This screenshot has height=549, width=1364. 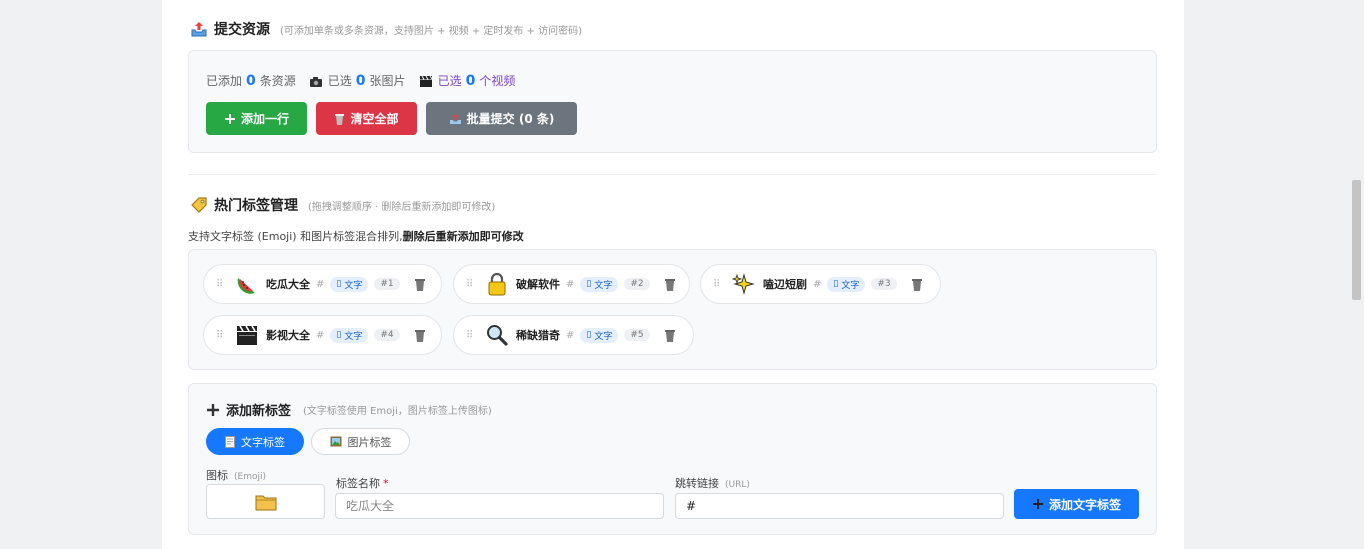 I want to click on add-tag-section-title: 添加新标签 (文字标签使用 Emoji，图片标签上传图标), so click(x=349, y=409).